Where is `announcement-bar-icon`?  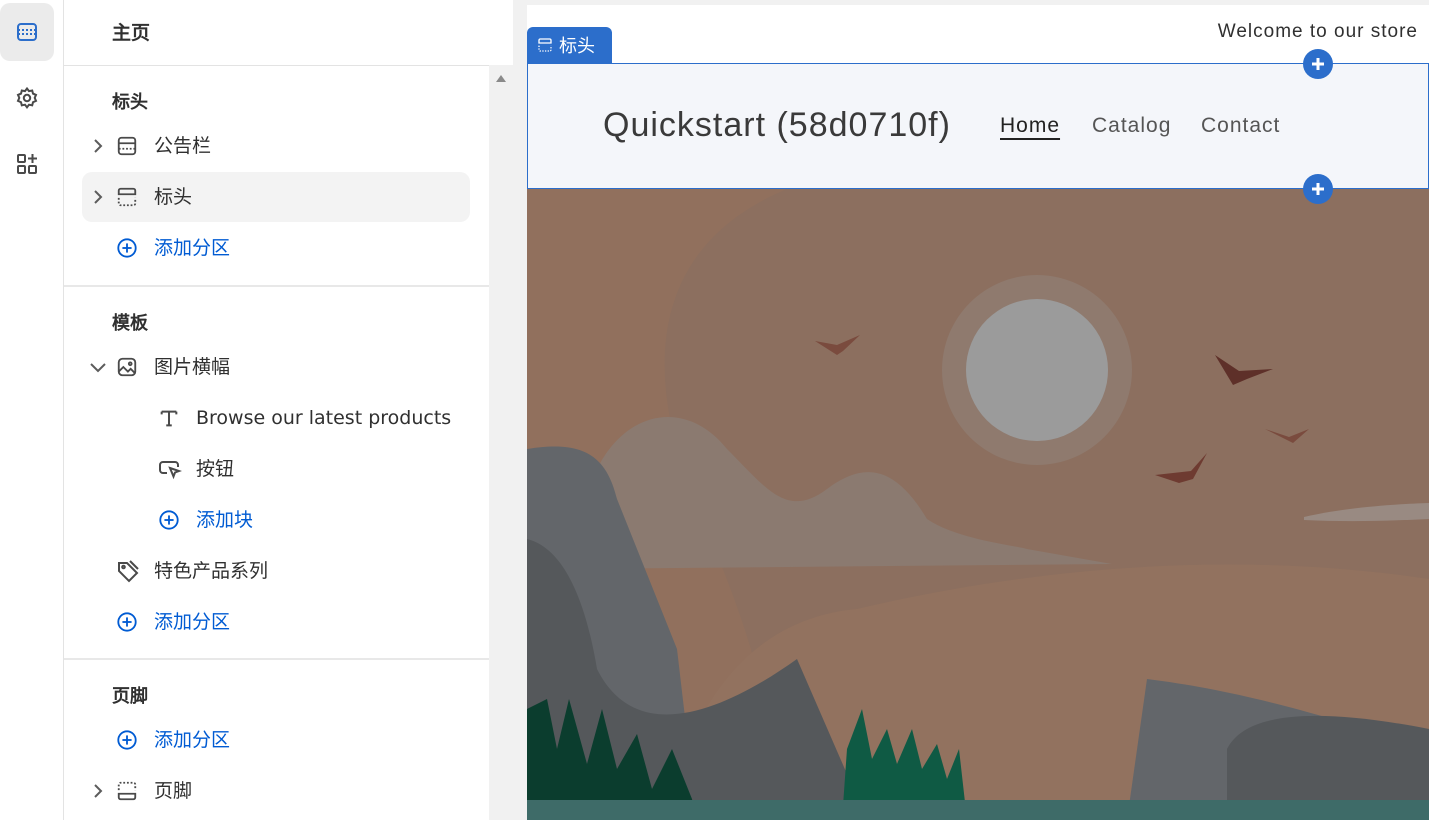 announcement-bar-icon is located at coordinates (127, 146).